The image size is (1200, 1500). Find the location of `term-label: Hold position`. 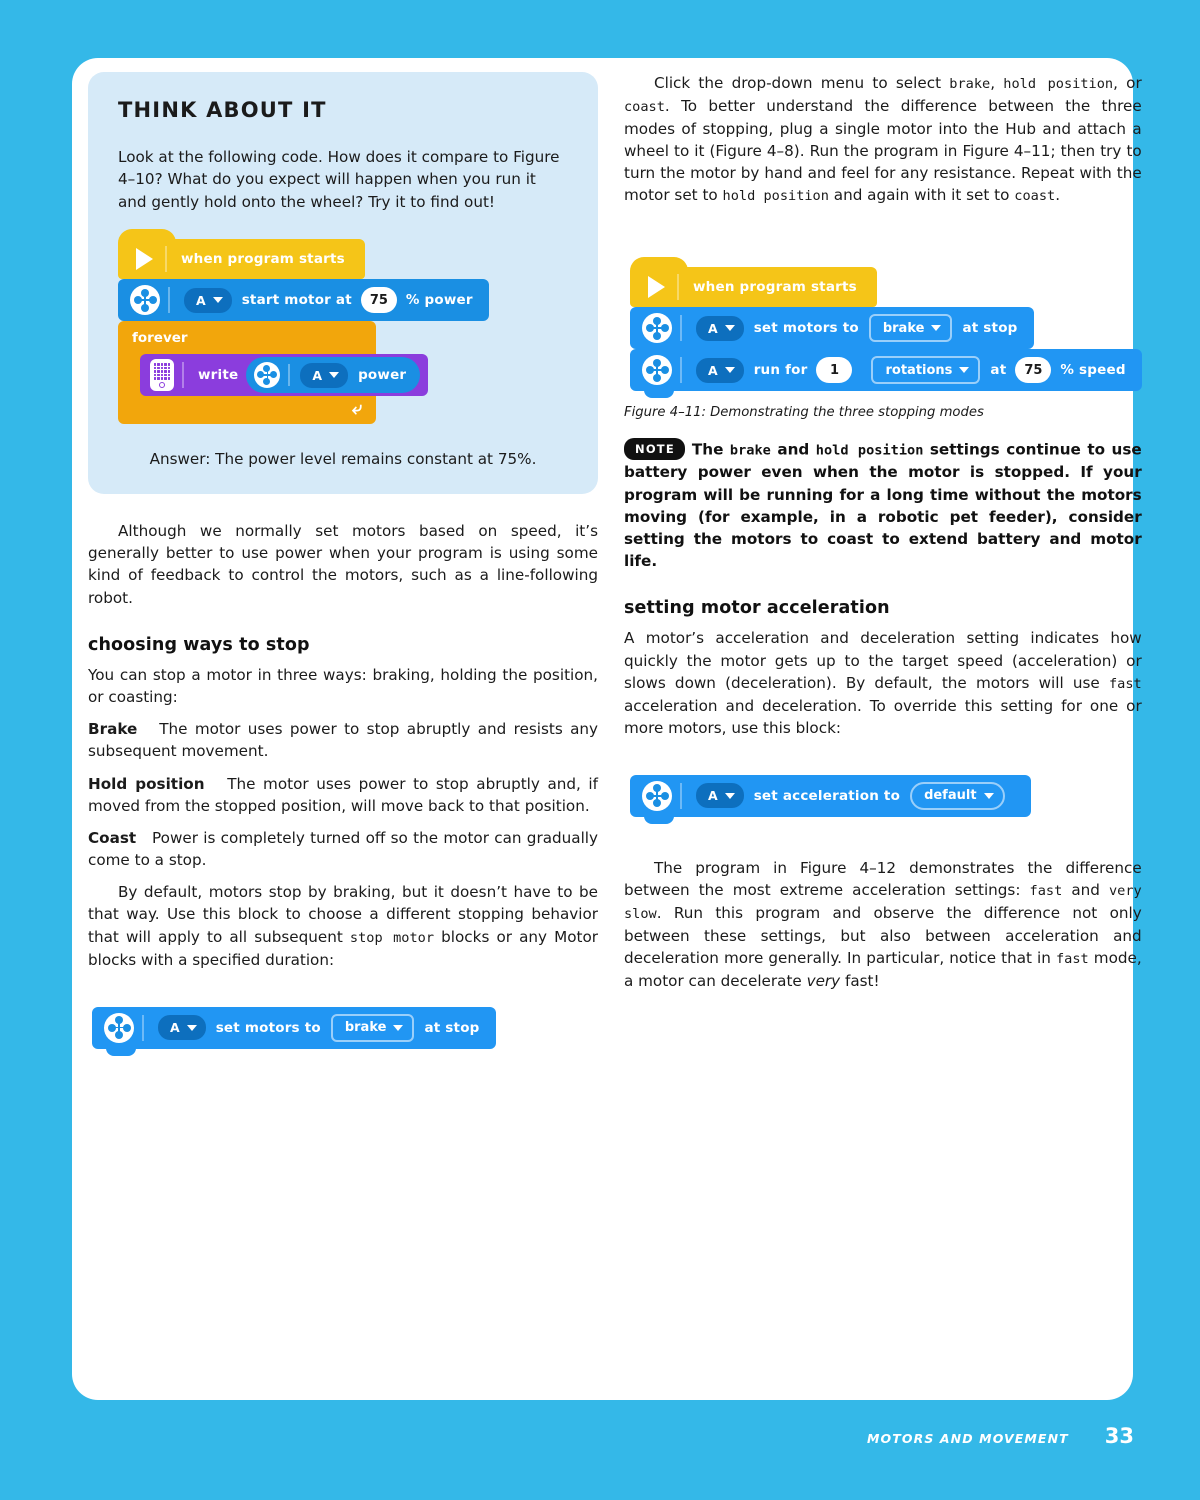

term-label: Hold position is located at coordinates (146, 783).